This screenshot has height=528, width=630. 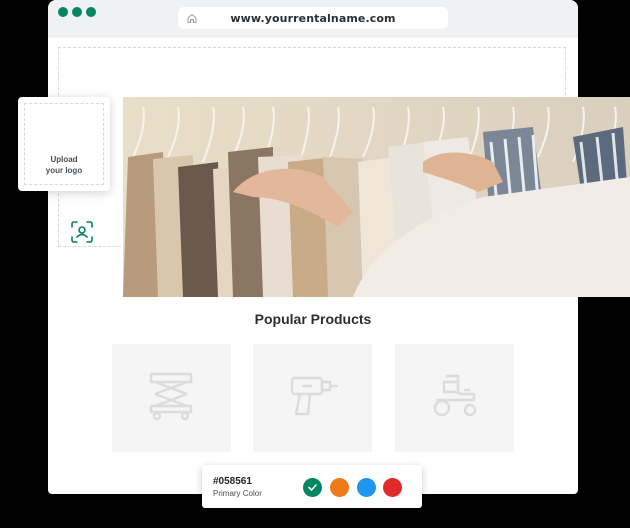 What do you see at coordinates (63, 12) in the screenshot?
I see `window-dot-close` at bounding box center [63, 12].